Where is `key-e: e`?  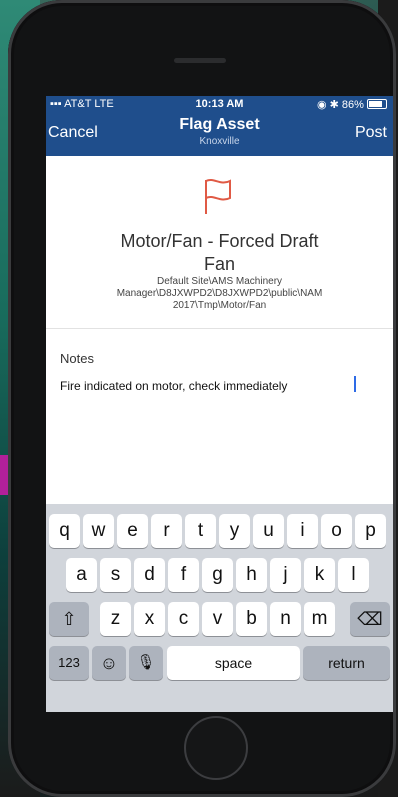 key-e: e is located at coordinates (132, 531).